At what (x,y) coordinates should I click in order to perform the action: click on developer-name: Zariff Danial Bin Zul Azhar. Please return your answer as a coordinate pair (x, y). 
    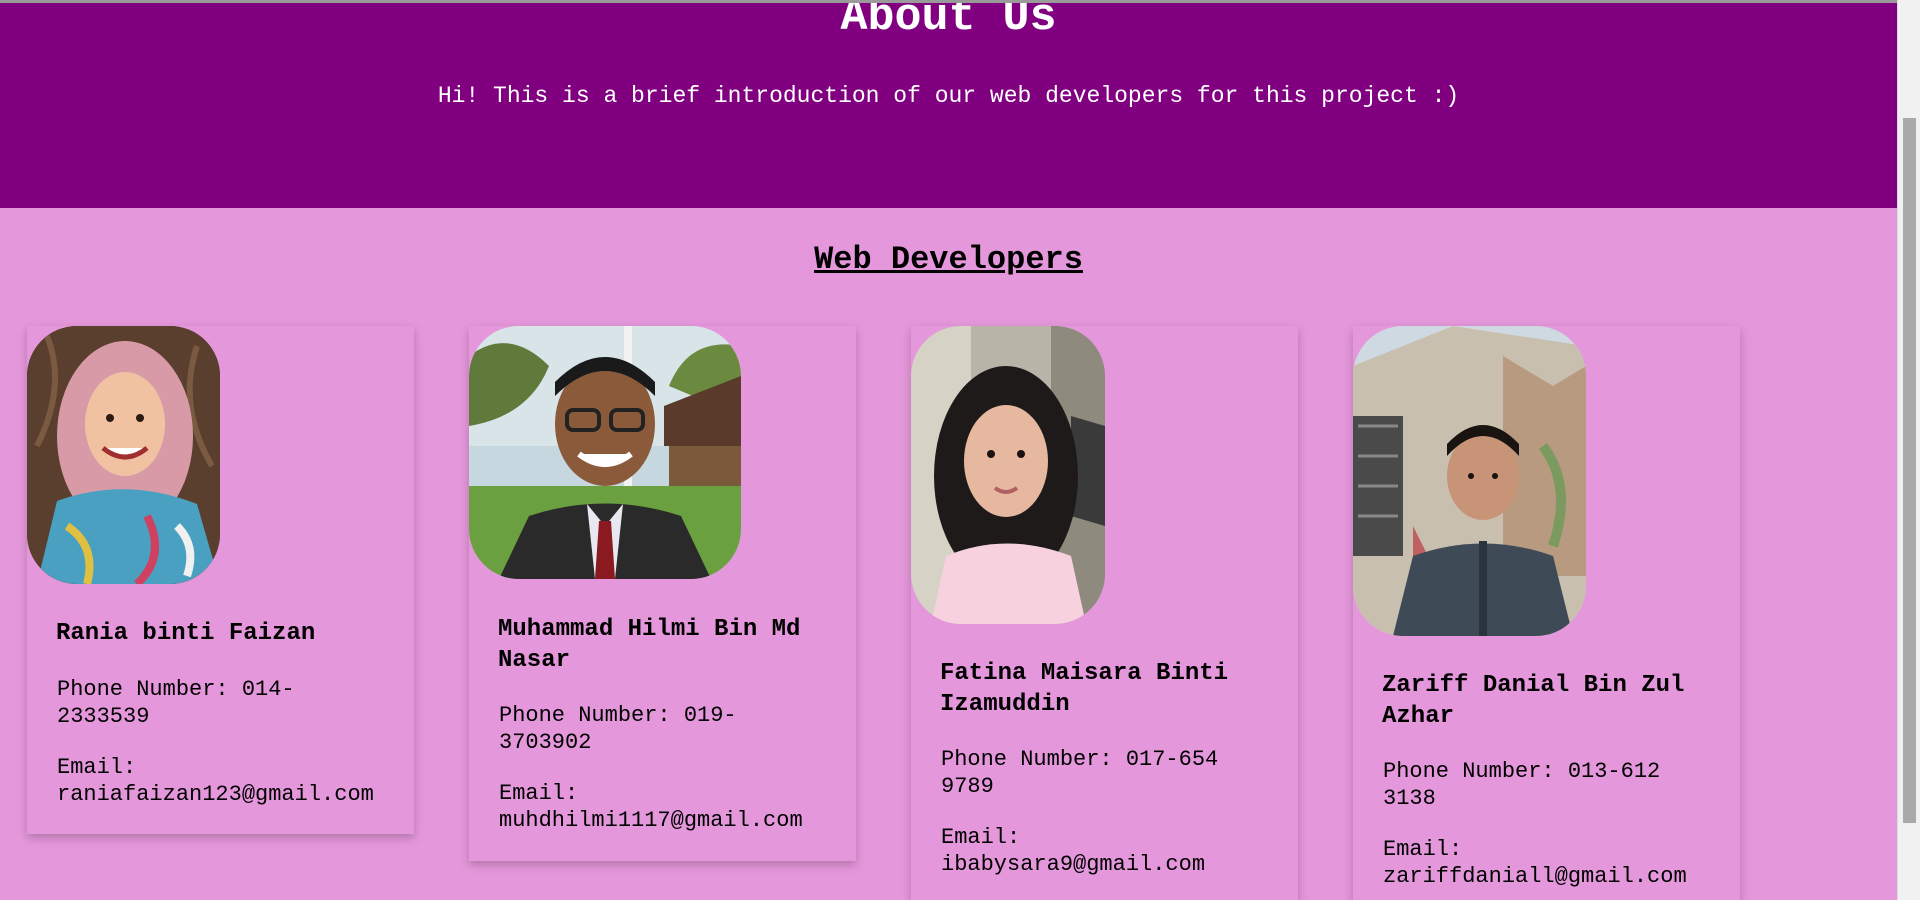
    Looking at the image, I should click on (1533, 701).